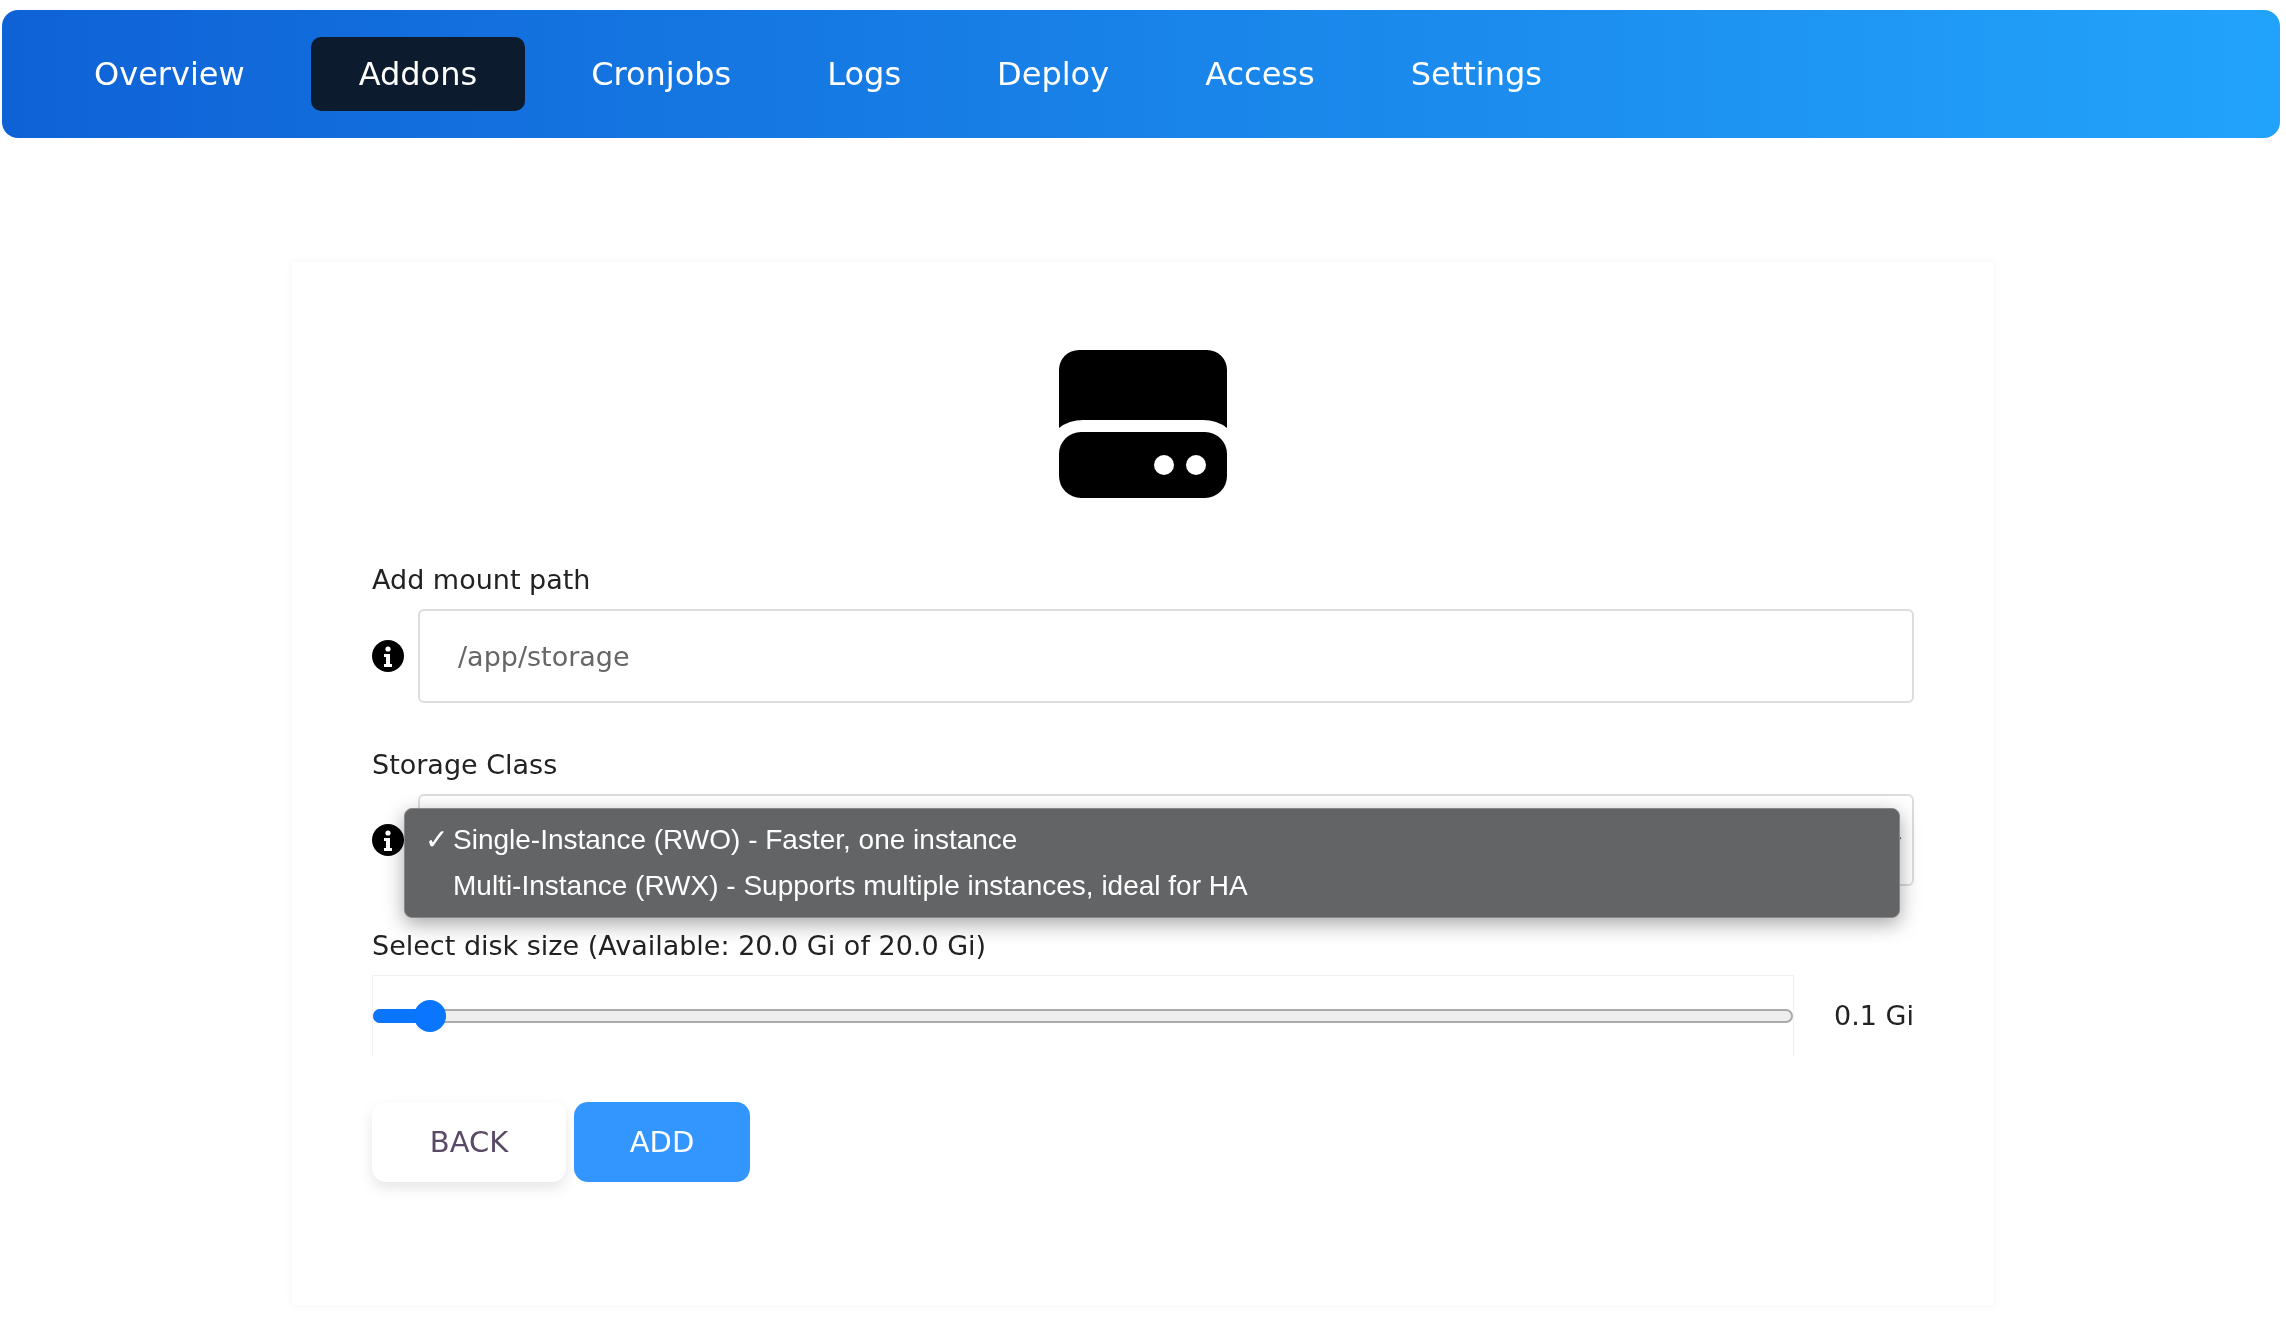 Image resolution: width=2286 pixels, height=1336 pixels. I want to click on field-label: Storage Class, so click(465, 764).